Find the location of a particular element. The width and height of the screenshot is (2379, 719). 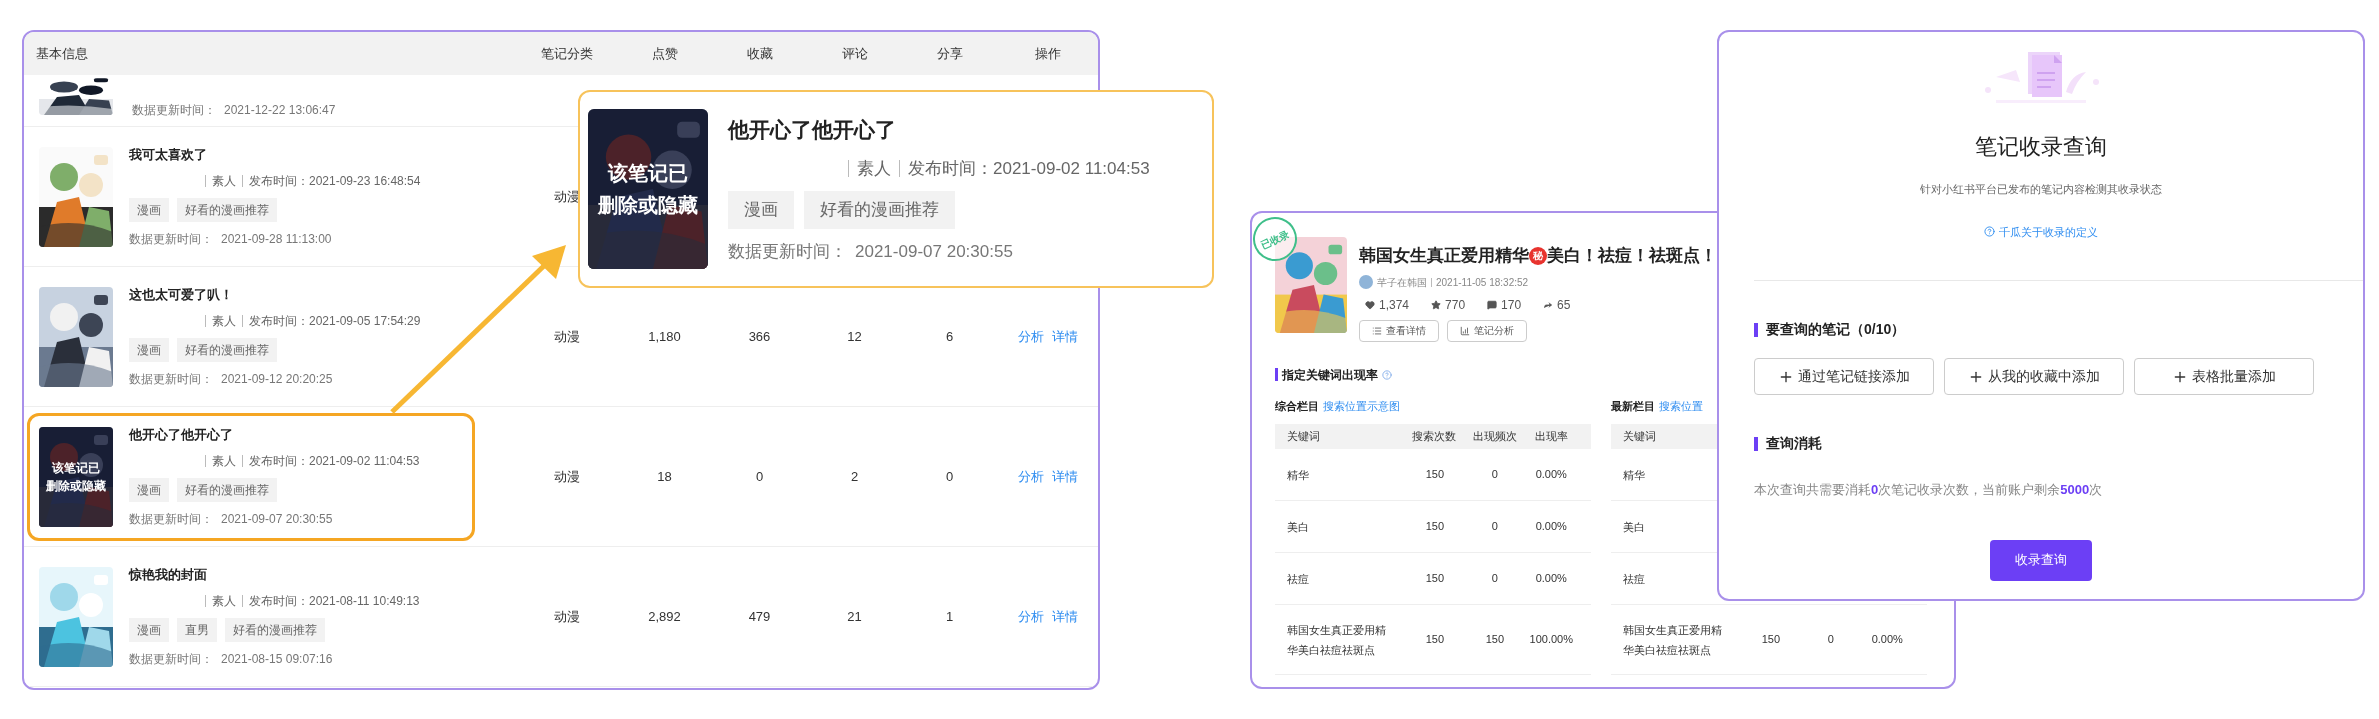

publish-time: 发布时间：2021-09-05 17:54:29 is located at coordinates (335, 322).